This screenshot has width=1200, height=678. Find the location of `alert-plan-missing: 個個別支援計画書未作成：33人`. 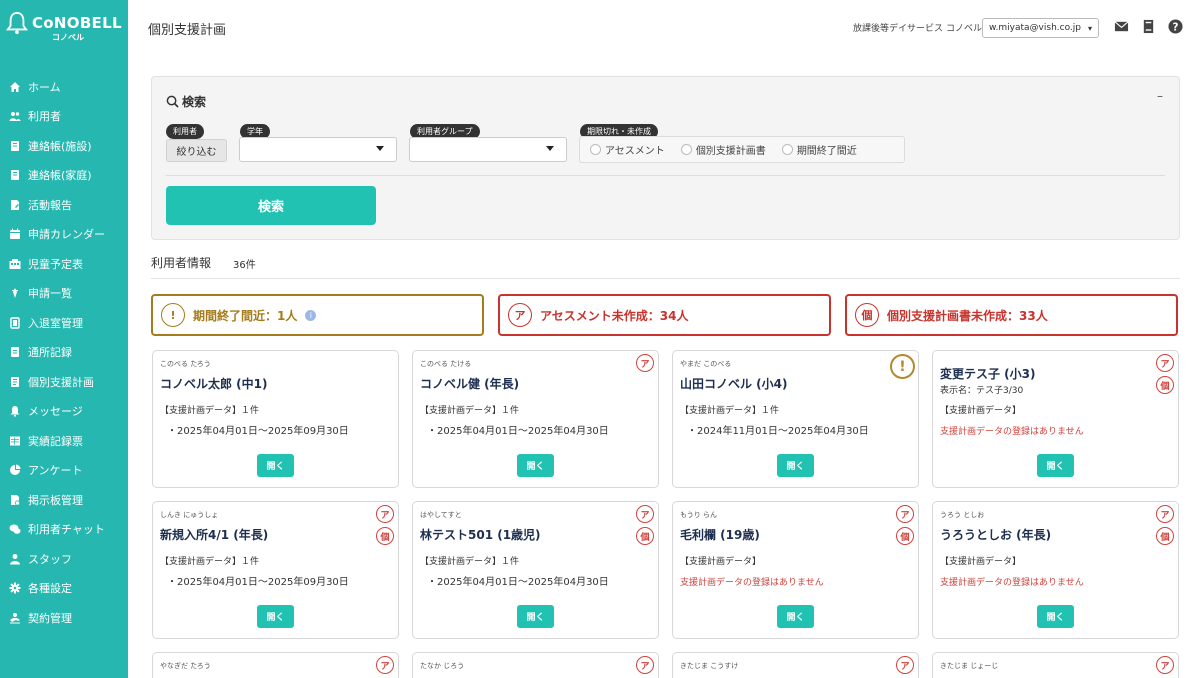

alert-plan-missing: 個個別支援計画書未作成：33人 is located at coordinates (1011, 315).